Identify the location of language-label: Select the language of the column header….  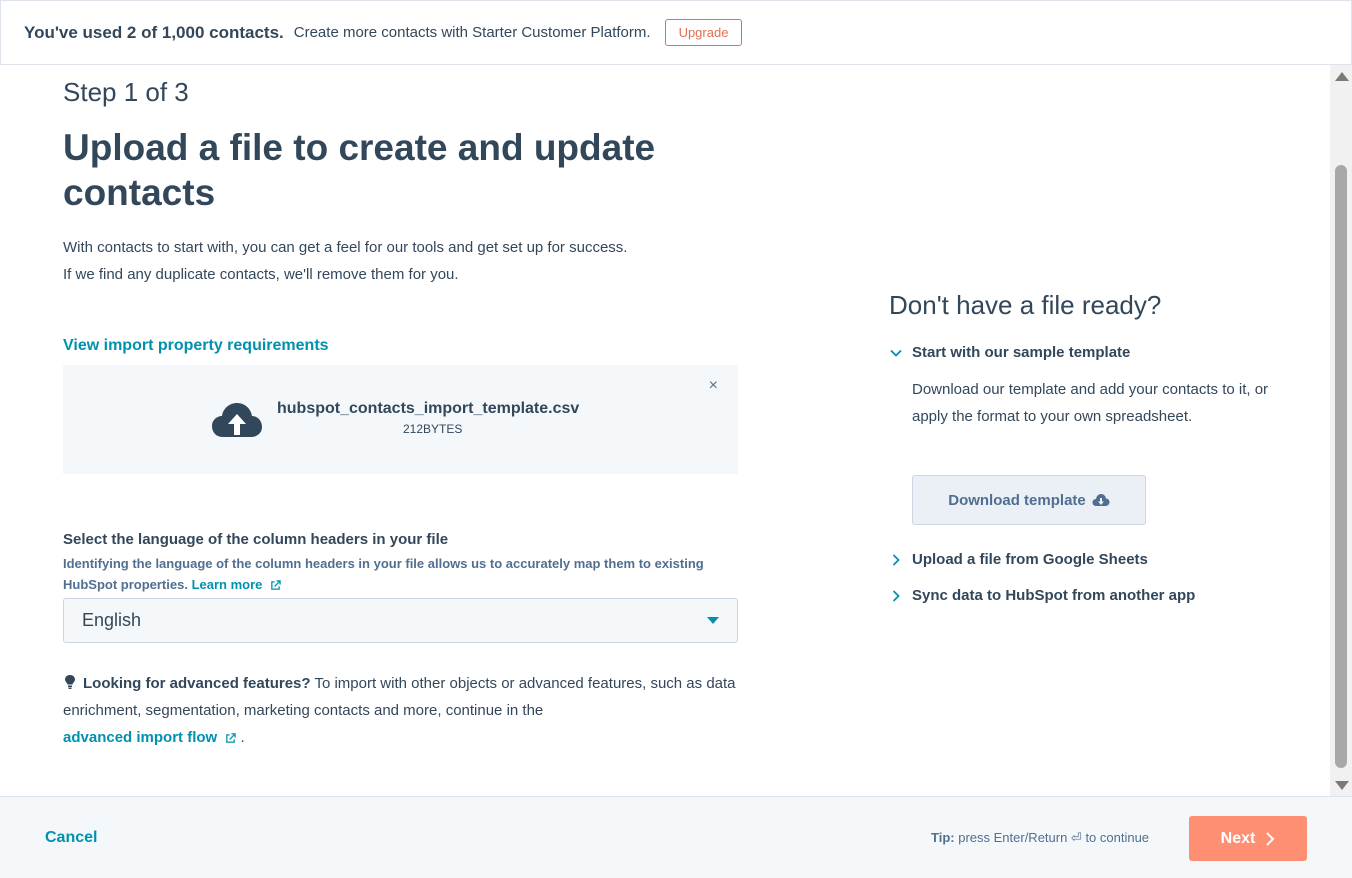
(256, 539).